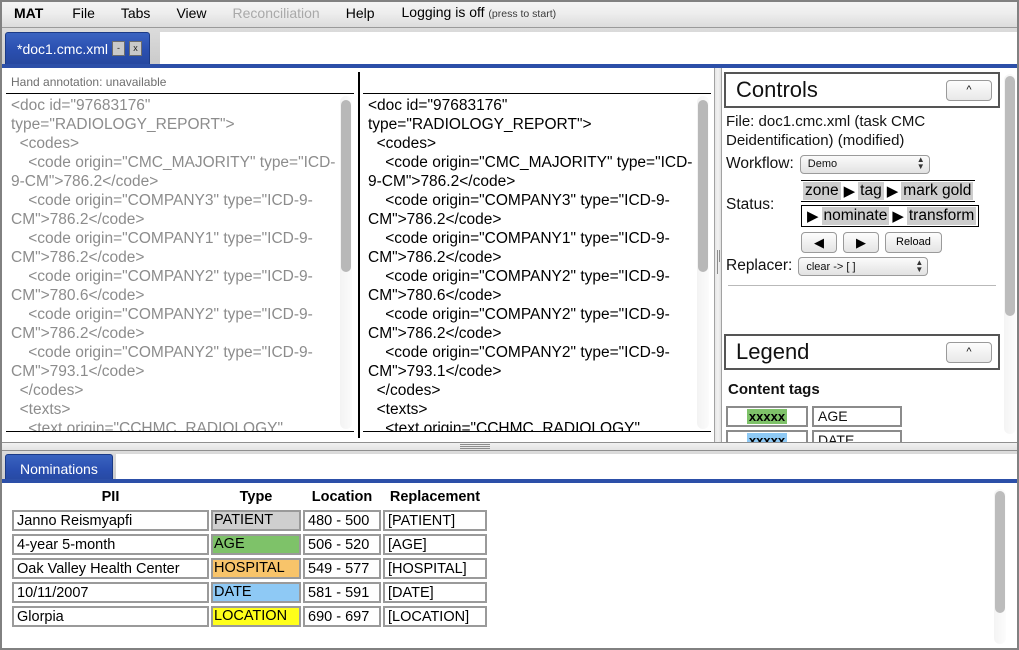 The width and height of the screenshot is (1019, 650). I want to click on table-row: 4-year 5-month AGE 506 - 520 [AGE], so click(249, 544).